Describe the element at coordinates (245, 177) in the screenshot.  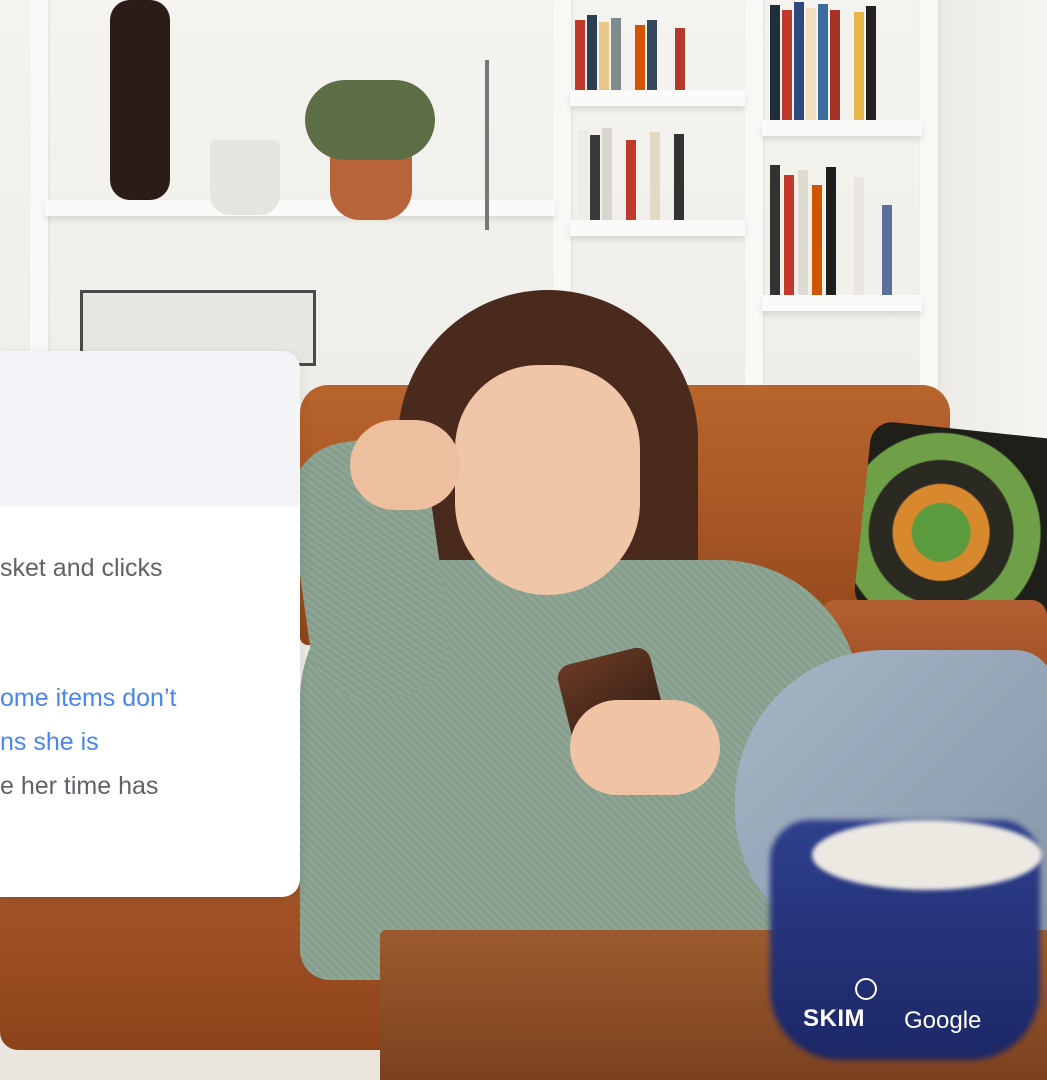
I see `vase` at that location.